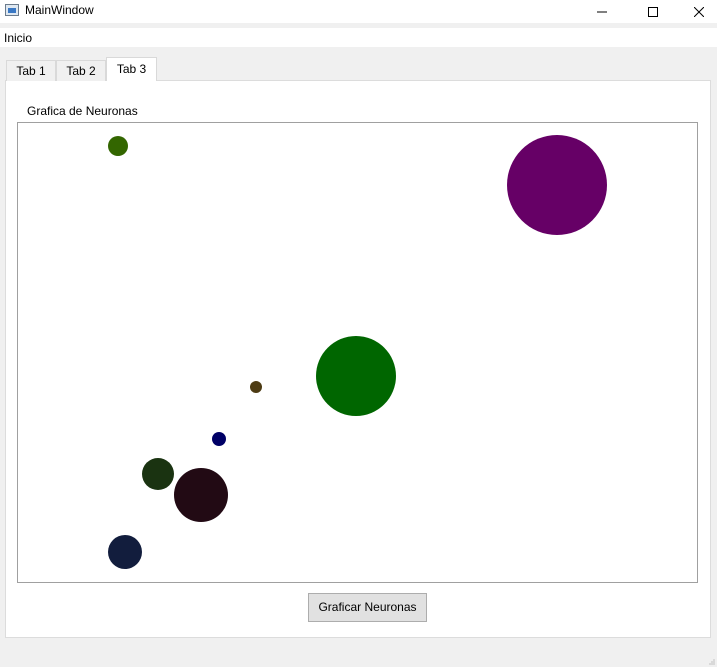  Describe the element at coordinates (81, 70) in the screenshot. I see `tab-2: Tab 2` at that location.